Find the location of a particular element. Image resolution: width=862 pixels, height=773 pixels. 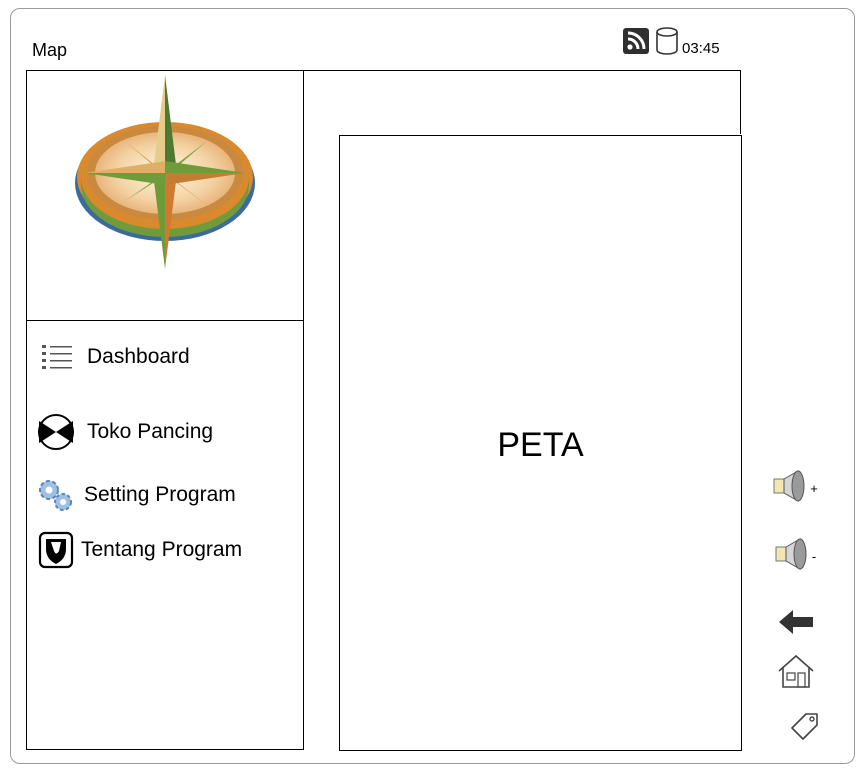

volume-down-button: - is located at coordinates (794, 556).